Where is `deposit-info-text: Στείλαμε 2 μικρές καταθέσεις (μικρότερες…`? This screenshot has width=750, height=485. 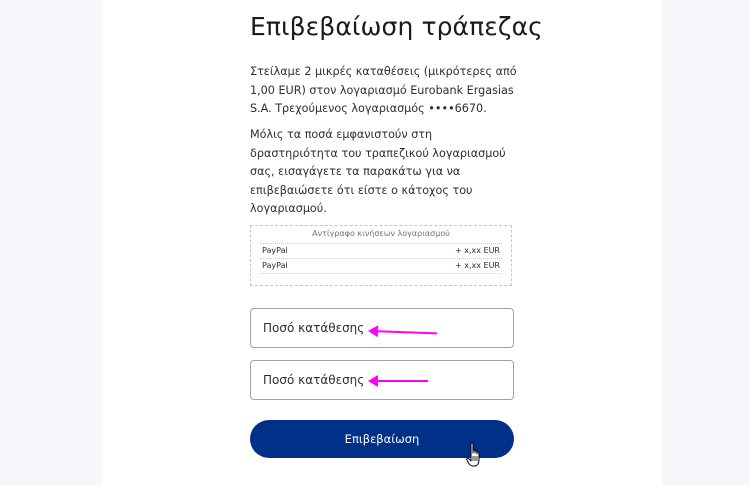
deposit-info-text: Στείλαμε 2 μικρές καταθέσεις (μικρότερες… is located at coordinates (383, 90).